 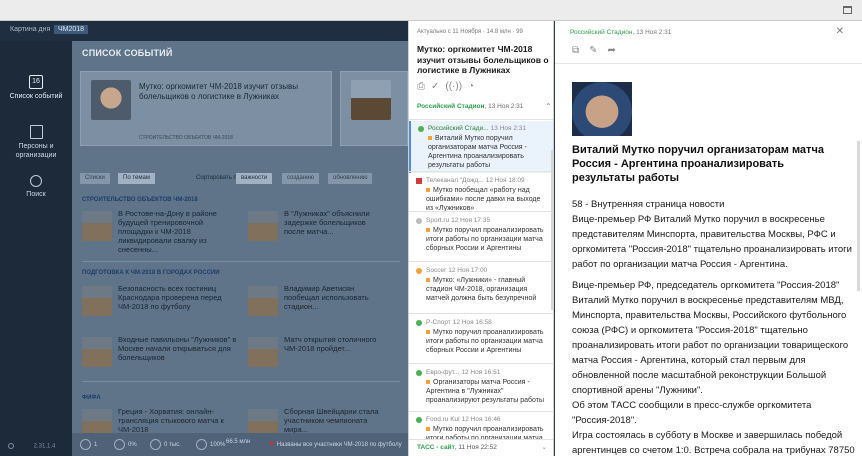 I want to click on article-photo, so click(x=602, y=109).